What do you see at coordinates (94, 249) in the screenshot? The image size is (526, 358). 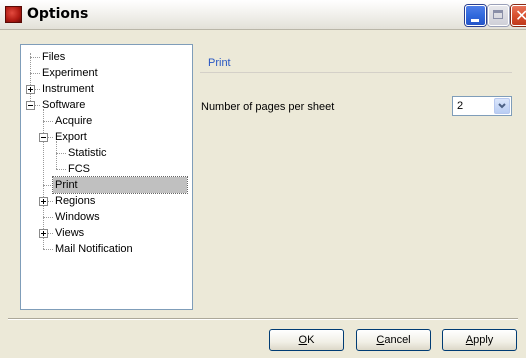 I see `tree-item-label: Mail Notification` at bounding box center [94, 249].